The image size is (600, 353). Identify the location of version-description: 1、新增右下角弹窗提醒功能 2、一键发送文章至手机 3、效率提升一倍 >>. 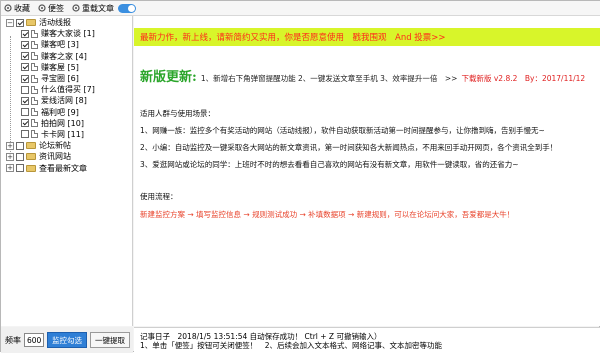
(329, 78).